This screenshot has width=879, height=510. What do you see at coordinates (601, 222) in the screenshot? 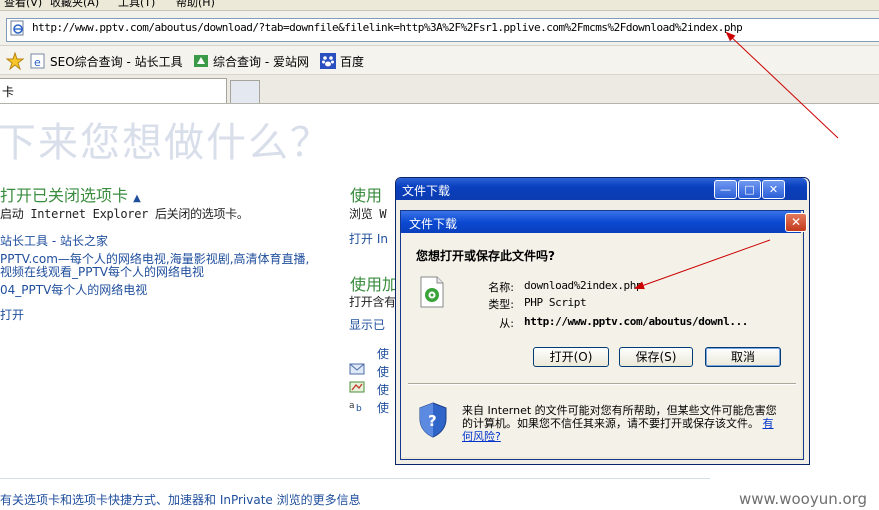
I see `dialog-titlebar: 文件下载` at bounding box center [601, 222].